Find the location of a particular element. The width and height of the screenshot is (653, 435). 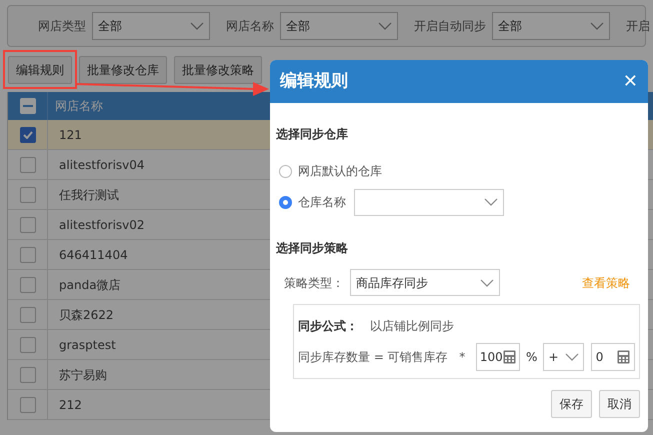

table-cell-text: 121 is located at coordinates (70, 135).